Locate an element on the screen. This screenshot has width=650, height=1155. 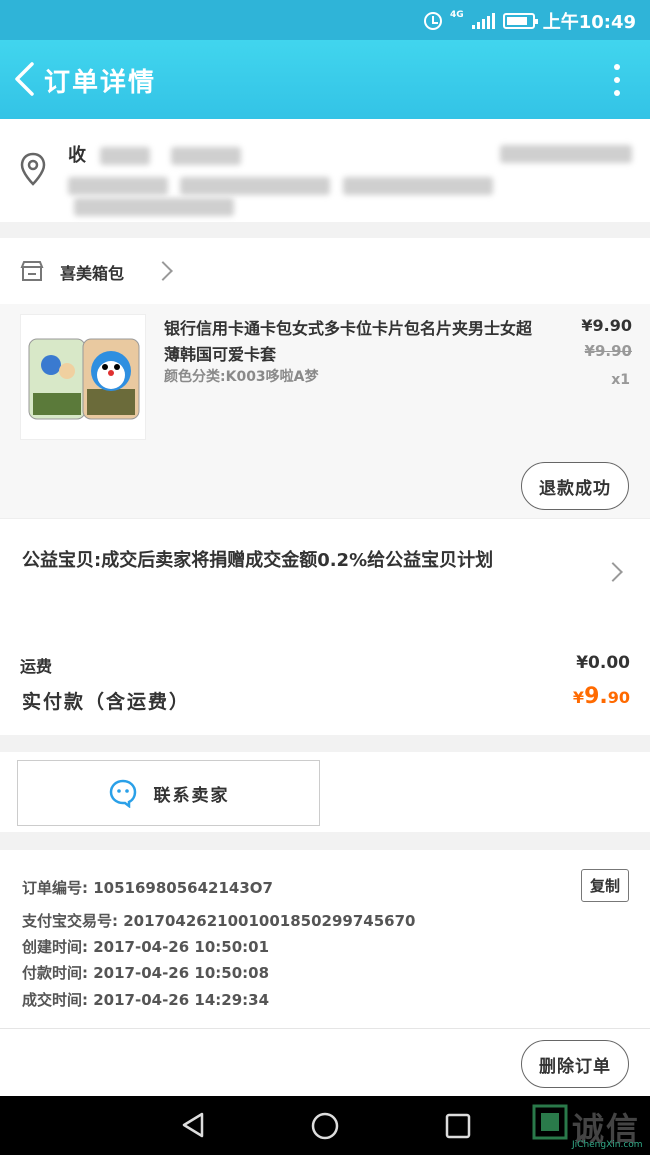
contact-seller-label: 联系卖家 is located at coordinates (191, 795).